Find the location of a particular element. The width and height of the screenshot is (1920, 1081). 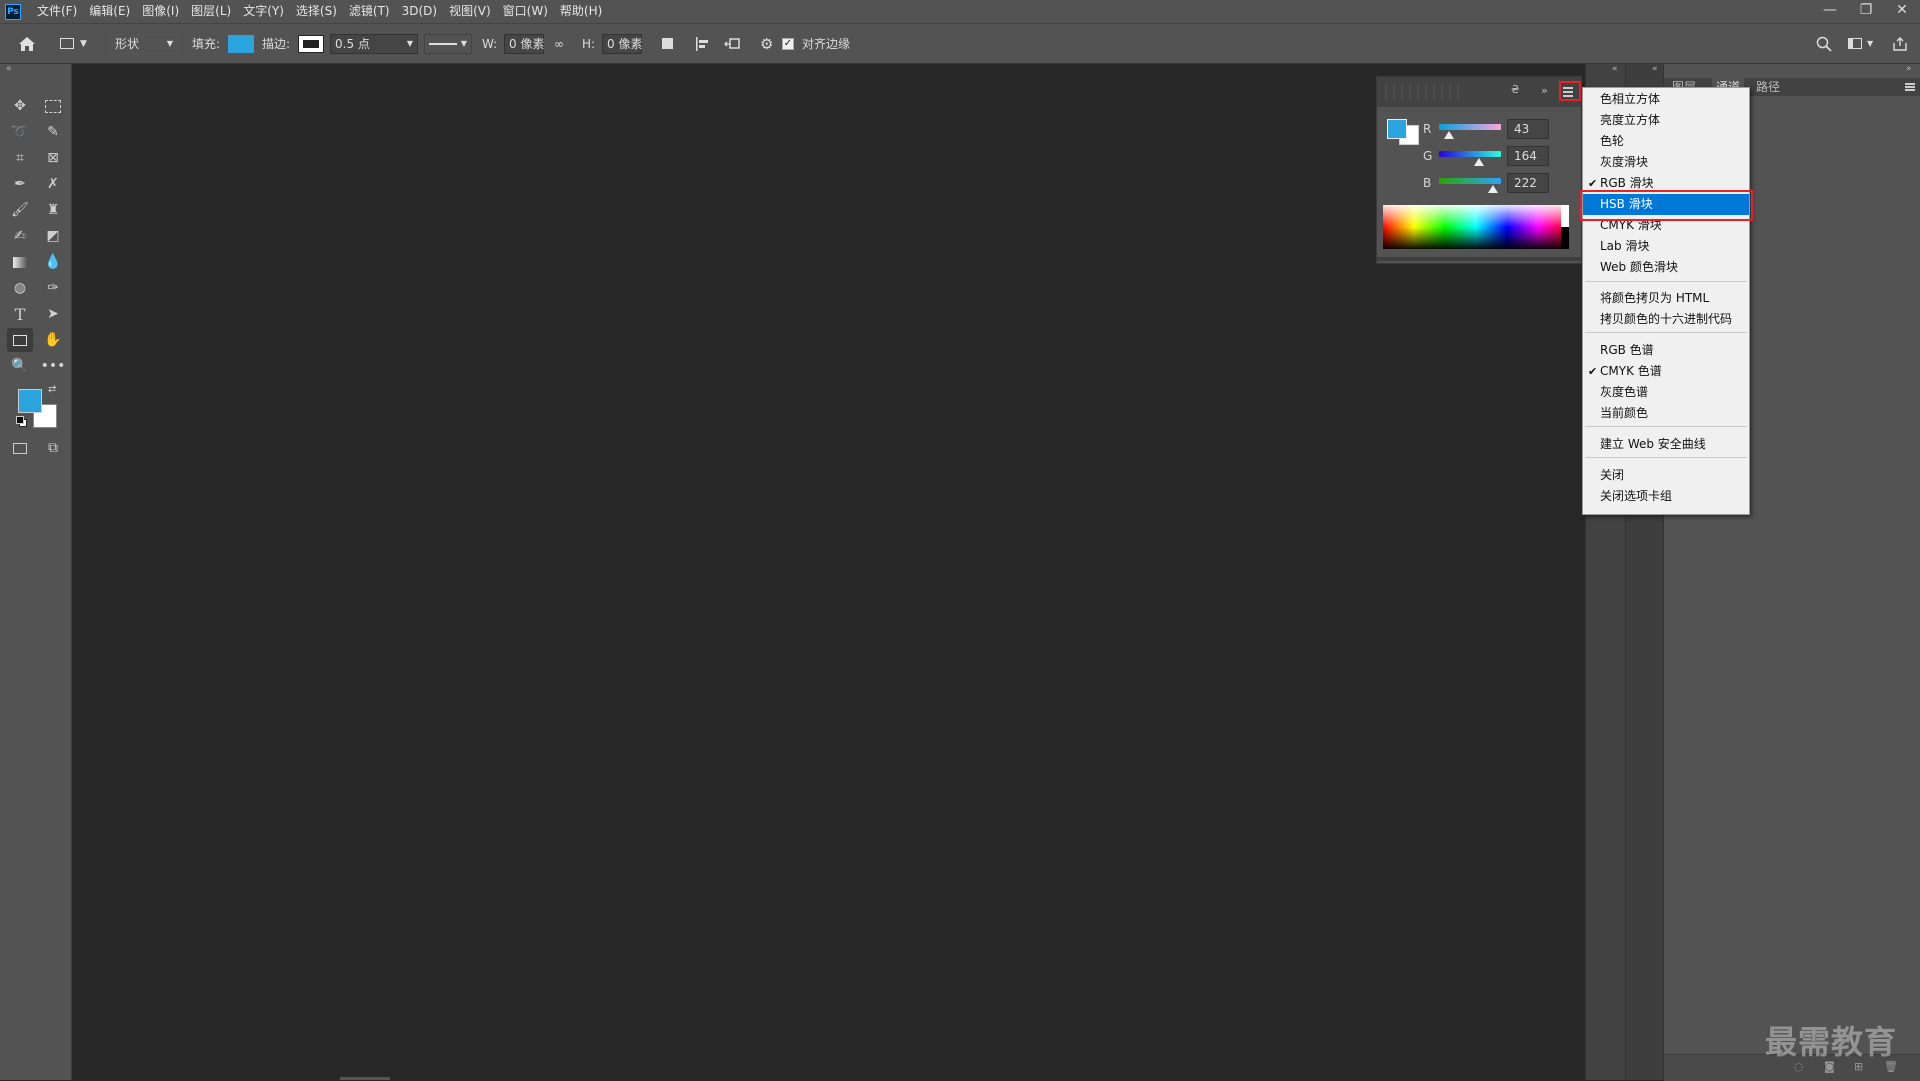

menu-window: 窗口(W) is located at coordinates (525, 11).